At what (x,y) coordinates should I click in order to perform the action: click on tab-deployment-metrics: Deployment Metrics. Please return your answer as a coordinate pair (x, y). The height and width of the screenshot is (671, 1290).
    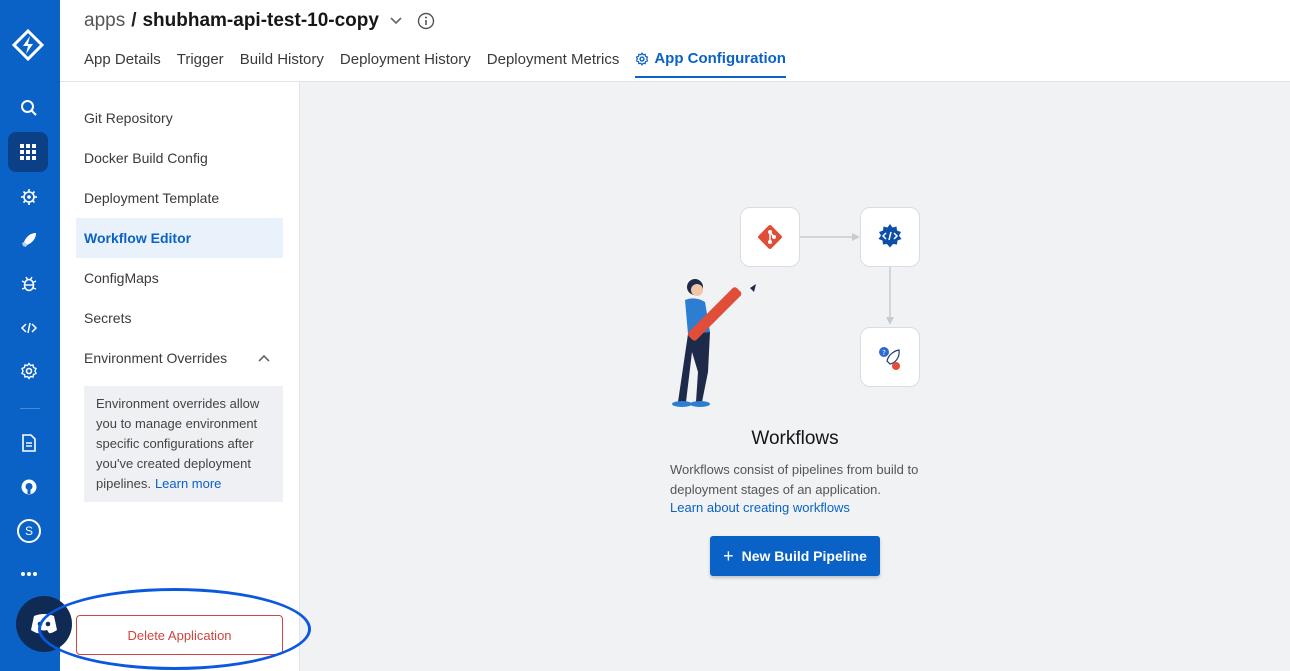
    Looking at the image, I should click on (553, 64).